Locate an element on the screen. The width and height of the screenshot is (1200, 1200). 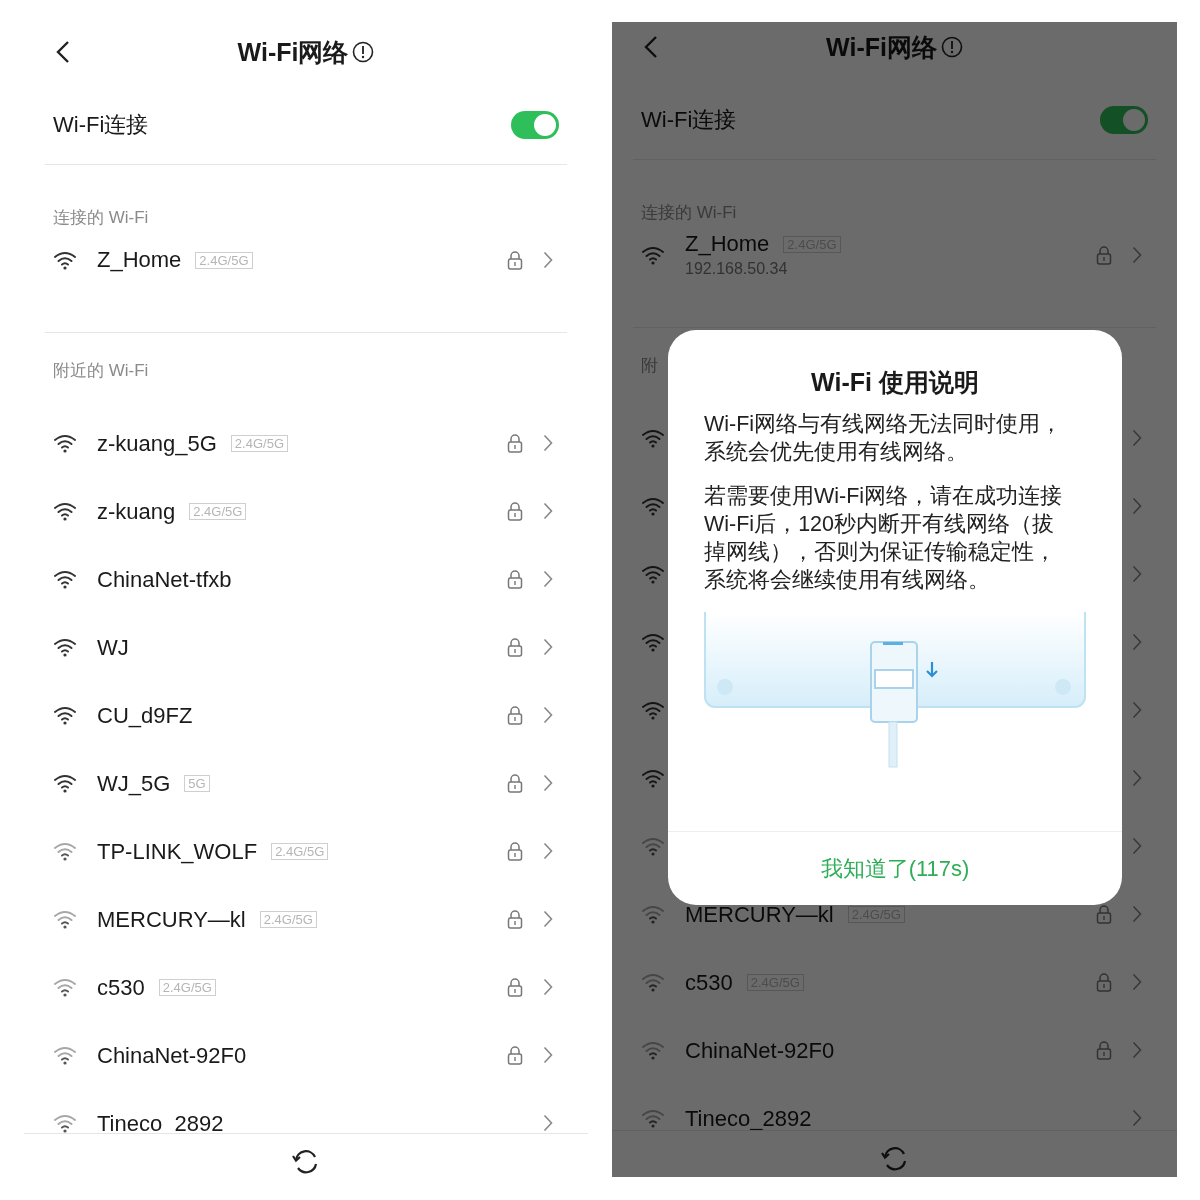
network-name: MERCURY—kl is located at coordinates (171, 919).